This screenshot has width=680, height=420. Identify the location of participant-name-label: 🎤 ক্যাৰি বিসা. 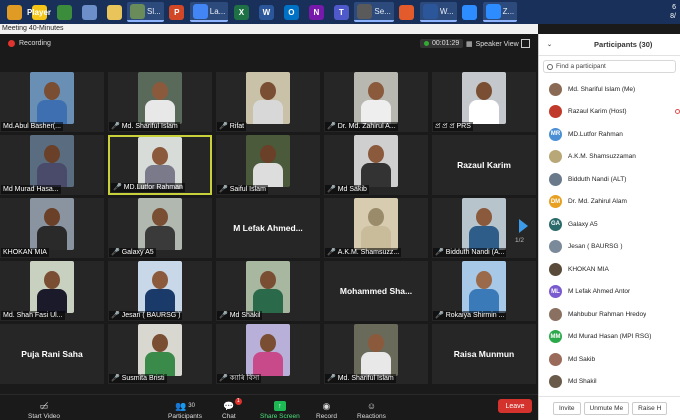
(239, 378).